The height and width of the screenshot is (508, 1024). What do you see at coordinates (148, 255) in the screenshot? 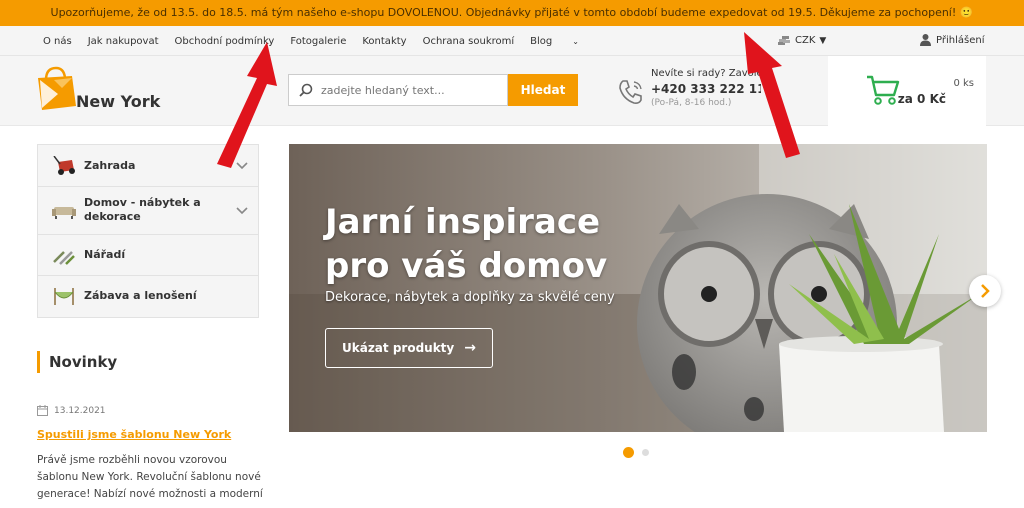
I see `category-item-tools: Nářadí` at bounding box center [148, 255].